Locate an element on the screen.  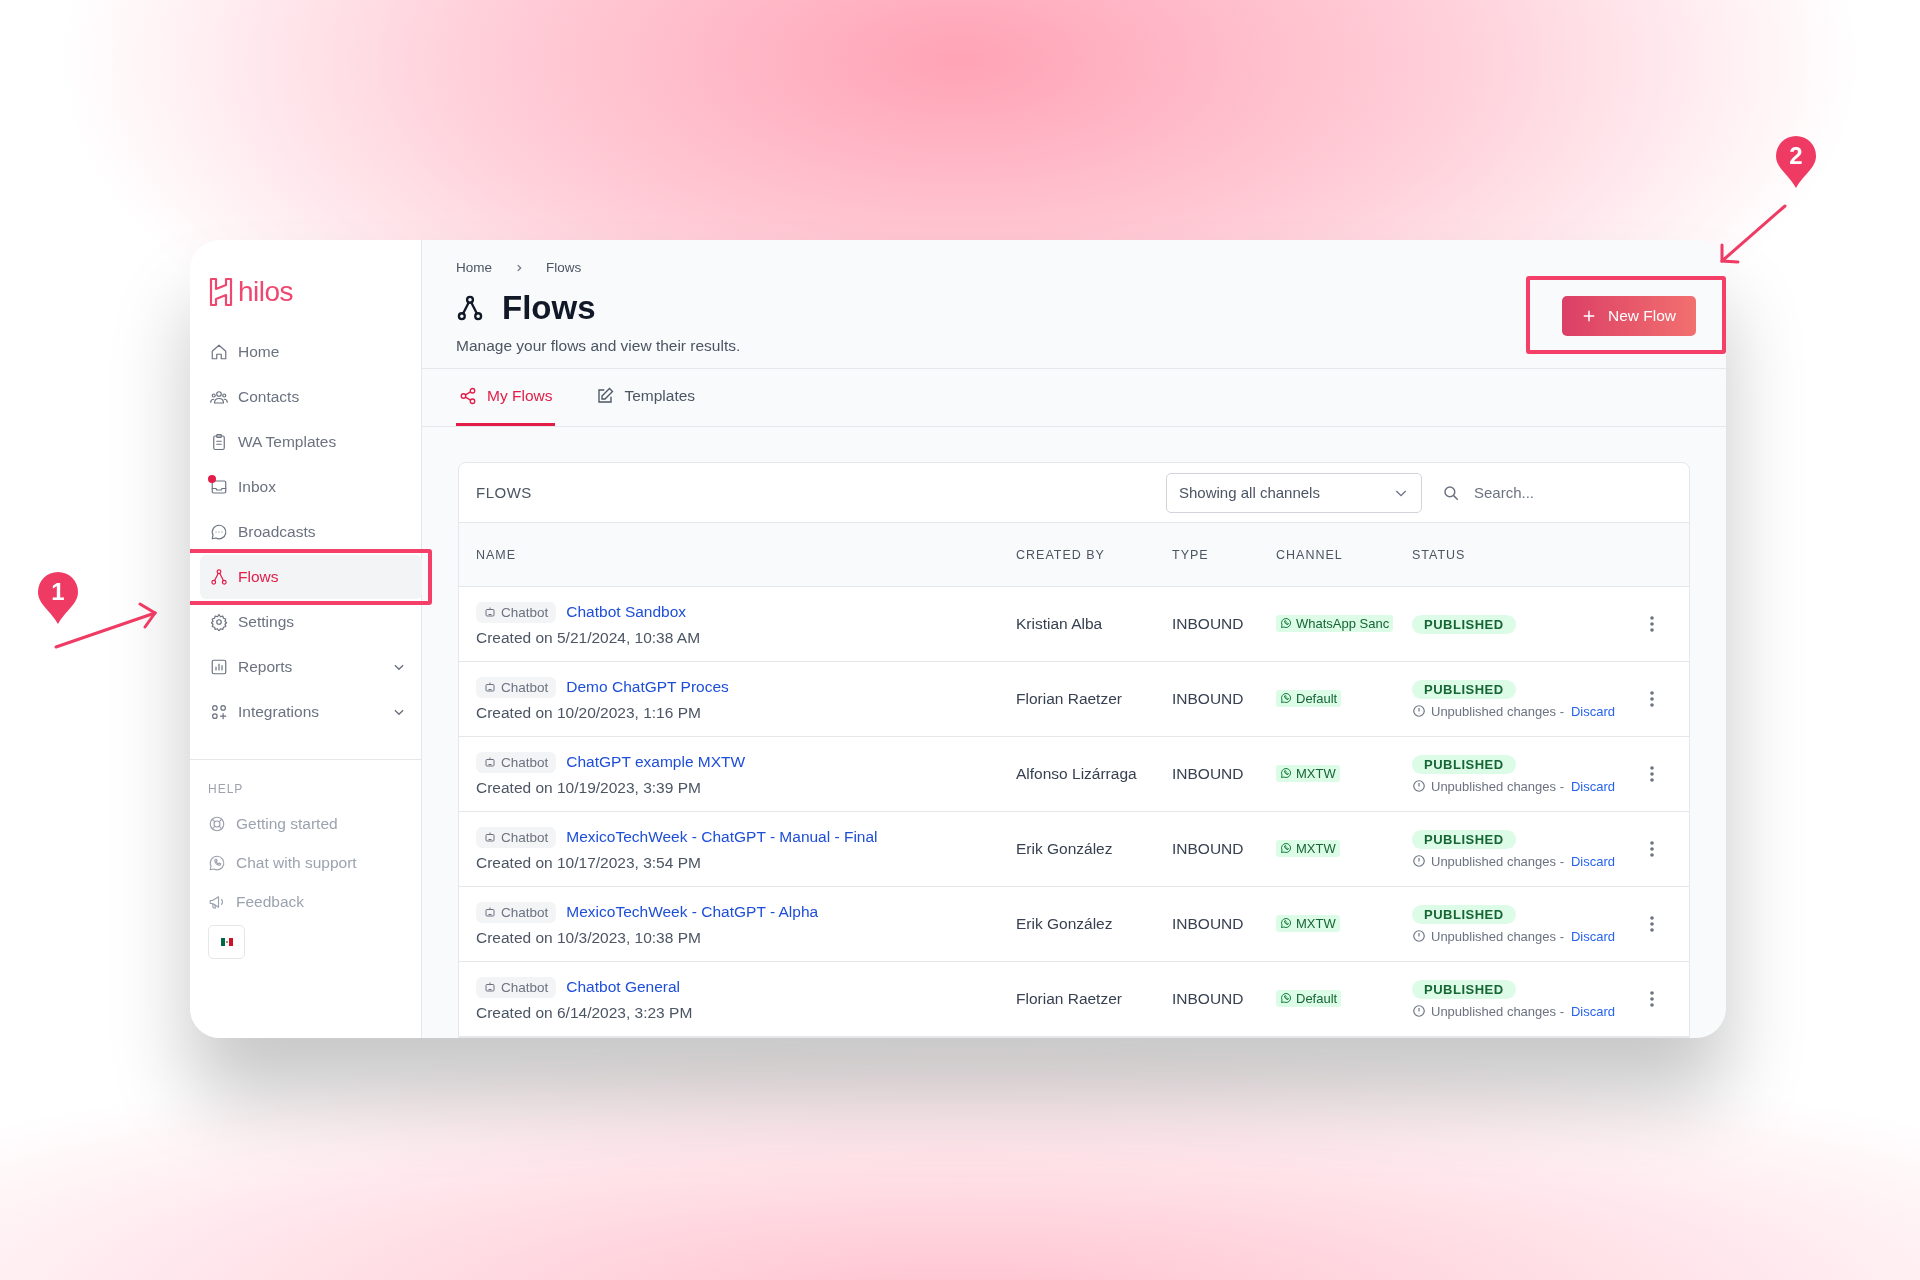
breadcrumb-current: Flows is located at coordinates (564, 267).